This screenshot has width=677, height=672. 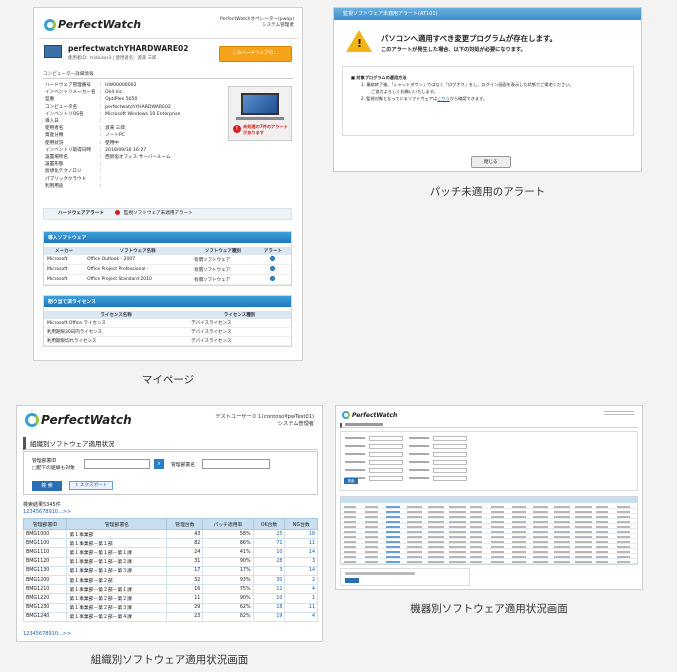 What do you see at coordinates (117, 464) in the screenshot?
I see `department-id-input` at bounding box center [117, 464].